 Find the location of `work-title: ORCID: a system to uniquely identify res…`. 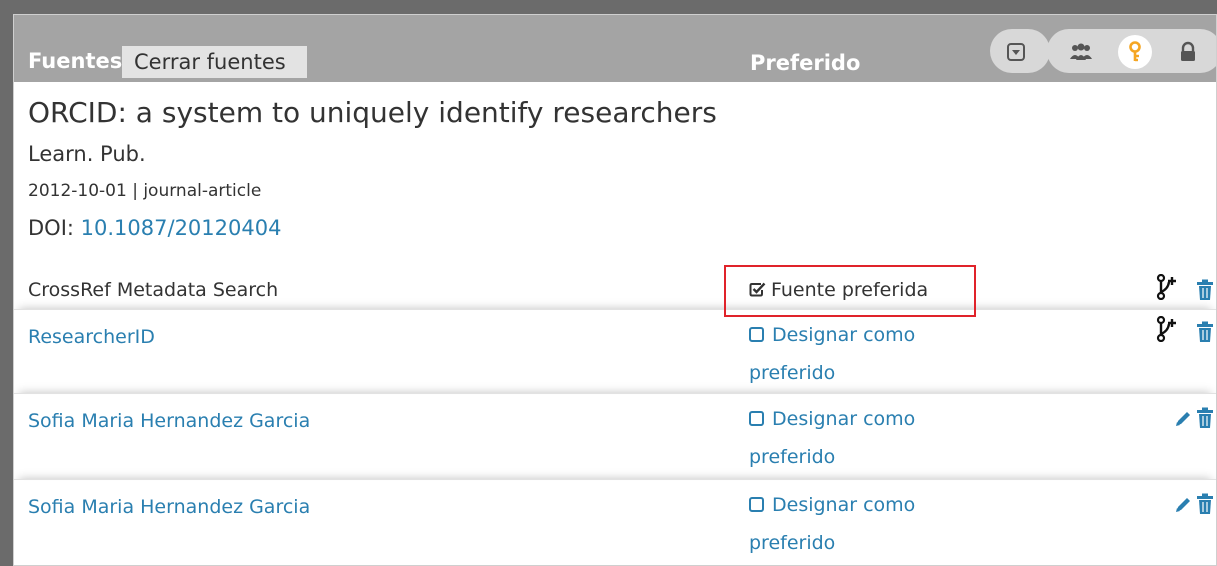

work-title: ORCID: a system to uniquely identify res… is located at coordinates (372, 112).